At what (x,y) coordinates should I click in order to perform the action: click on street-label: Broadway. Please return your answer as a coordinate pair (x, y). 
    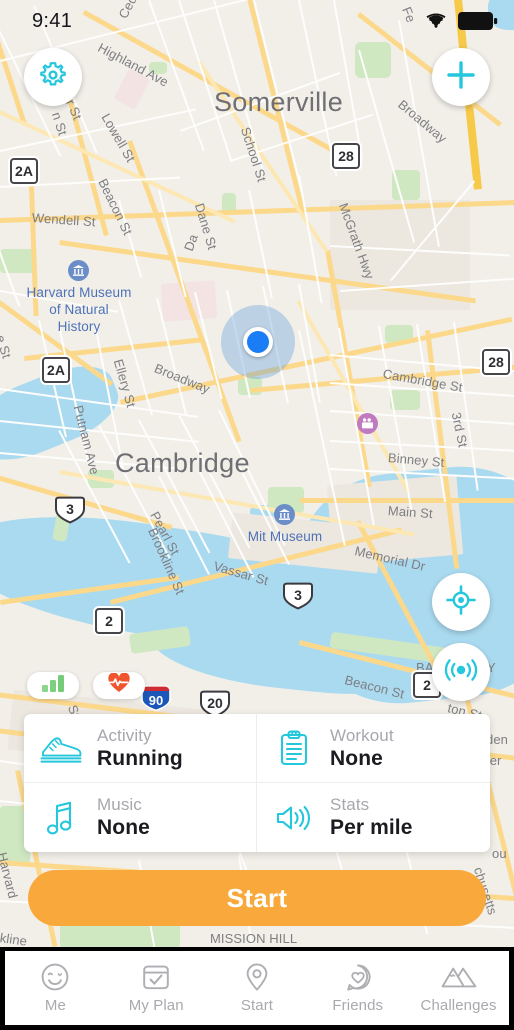
    Looking at the image, I should click on (422, 121).